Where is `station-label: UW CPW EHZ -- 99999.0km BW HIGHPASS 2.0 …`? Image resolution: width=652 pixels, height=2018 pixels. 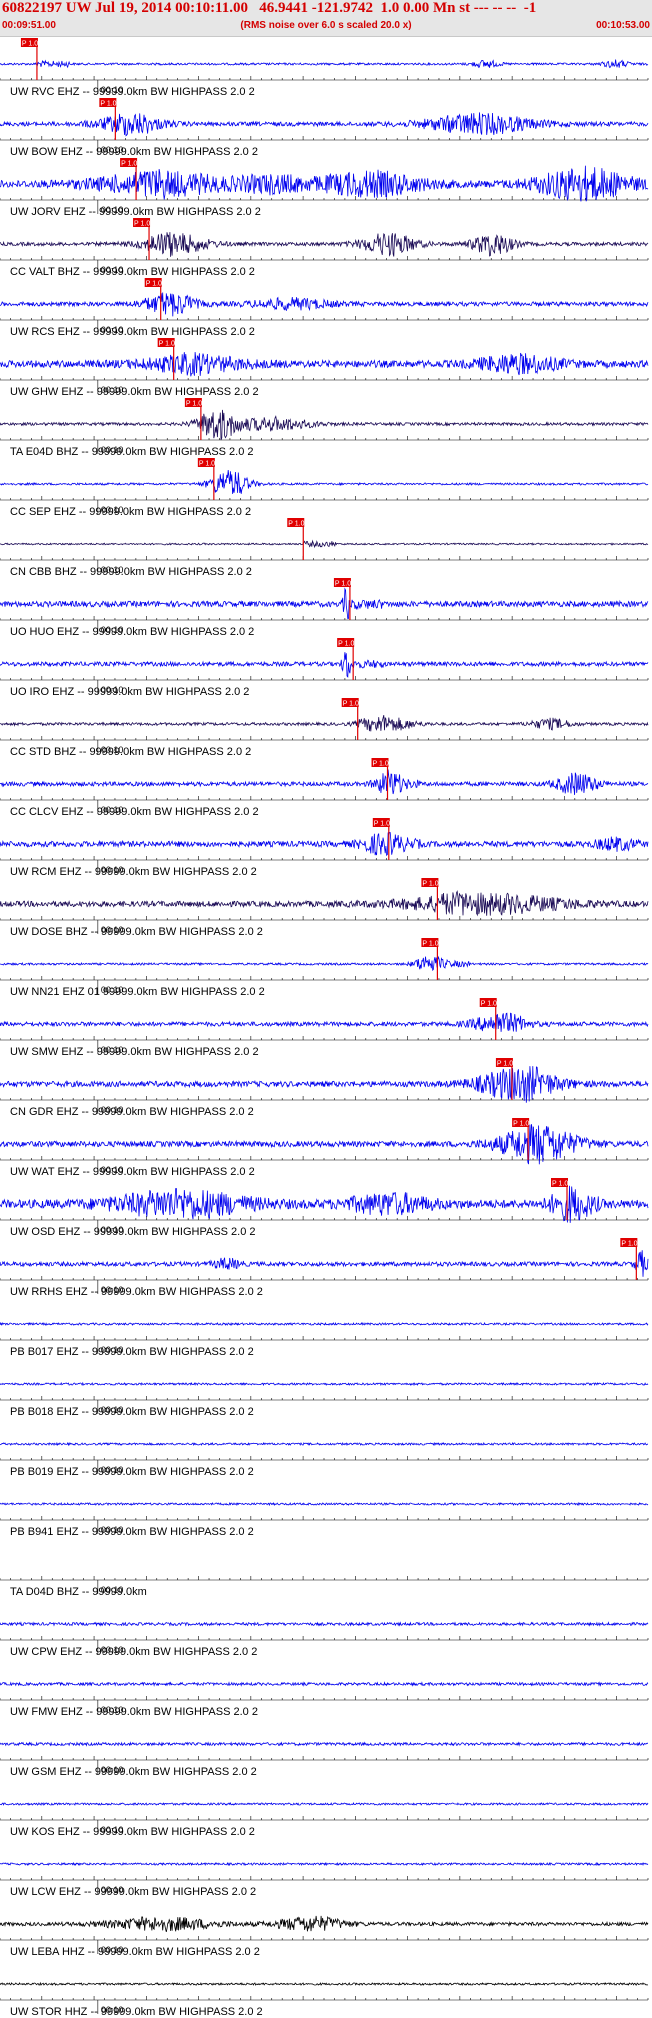 station-label: UW CPW EHZ -- 99999.0km BW HIGHPASS 2.0 … is located at coordinates (133, 1652).